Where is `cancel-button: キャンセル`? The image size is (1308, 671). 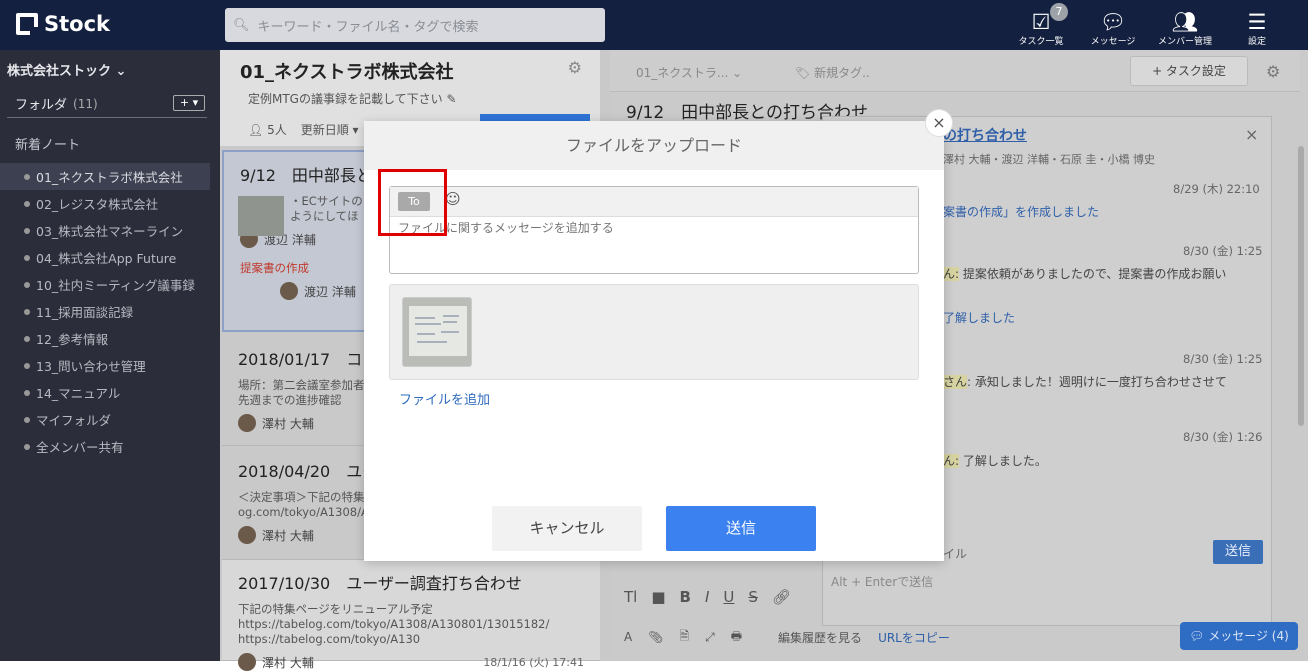 cancel-button: キャンセル is located at coordinates (567, 528).